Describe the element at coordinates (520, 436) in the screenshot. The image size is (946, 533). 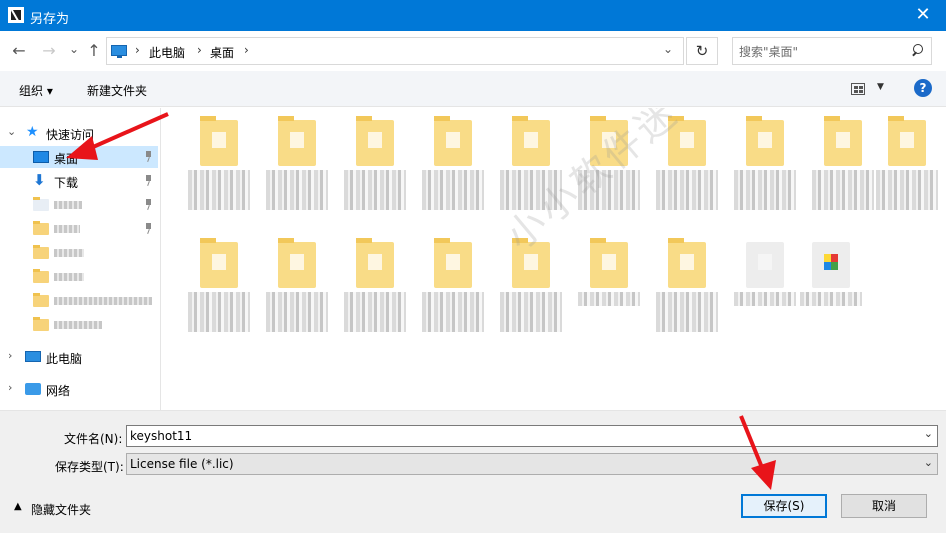
I see `filename-input` at that location.